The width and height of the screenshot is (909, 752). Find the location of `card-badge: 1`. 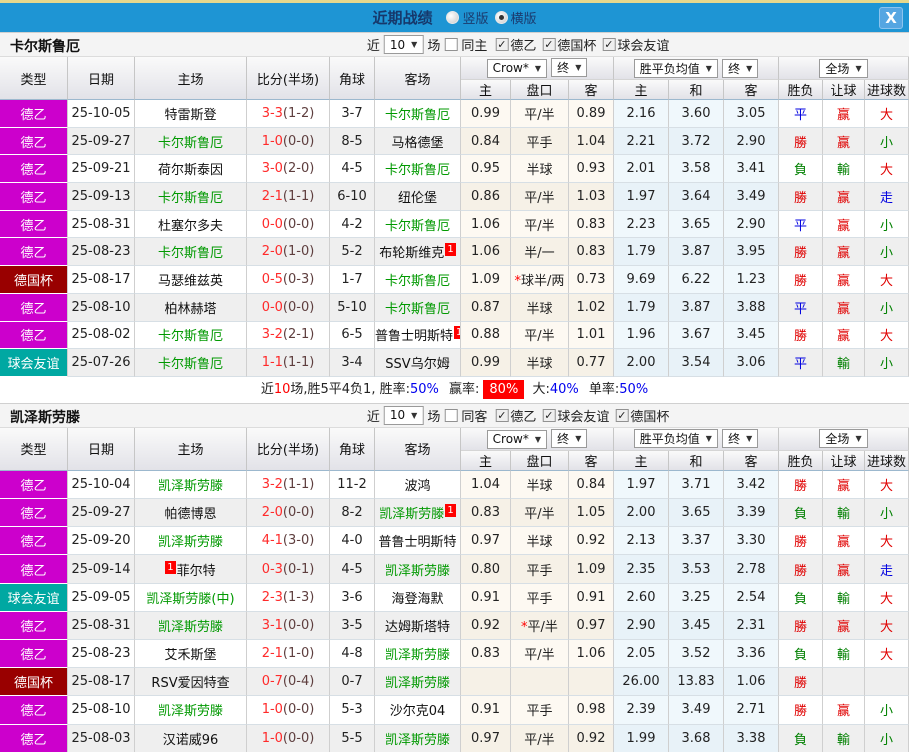

card-badge: 1 is located at coordinates (450, 511).